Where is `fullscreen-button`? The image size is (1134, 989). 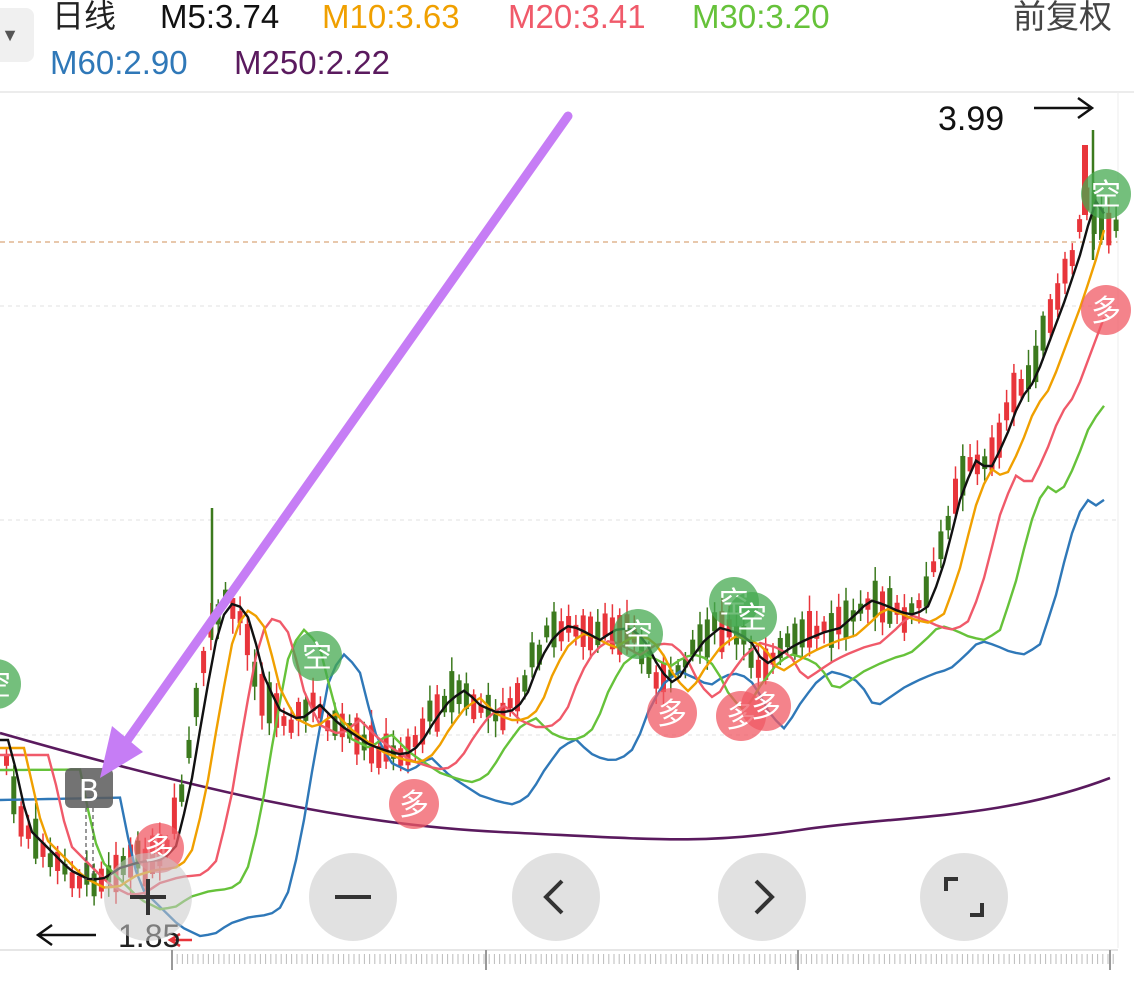
fullscreen-button is located at coordinates (964, 897).